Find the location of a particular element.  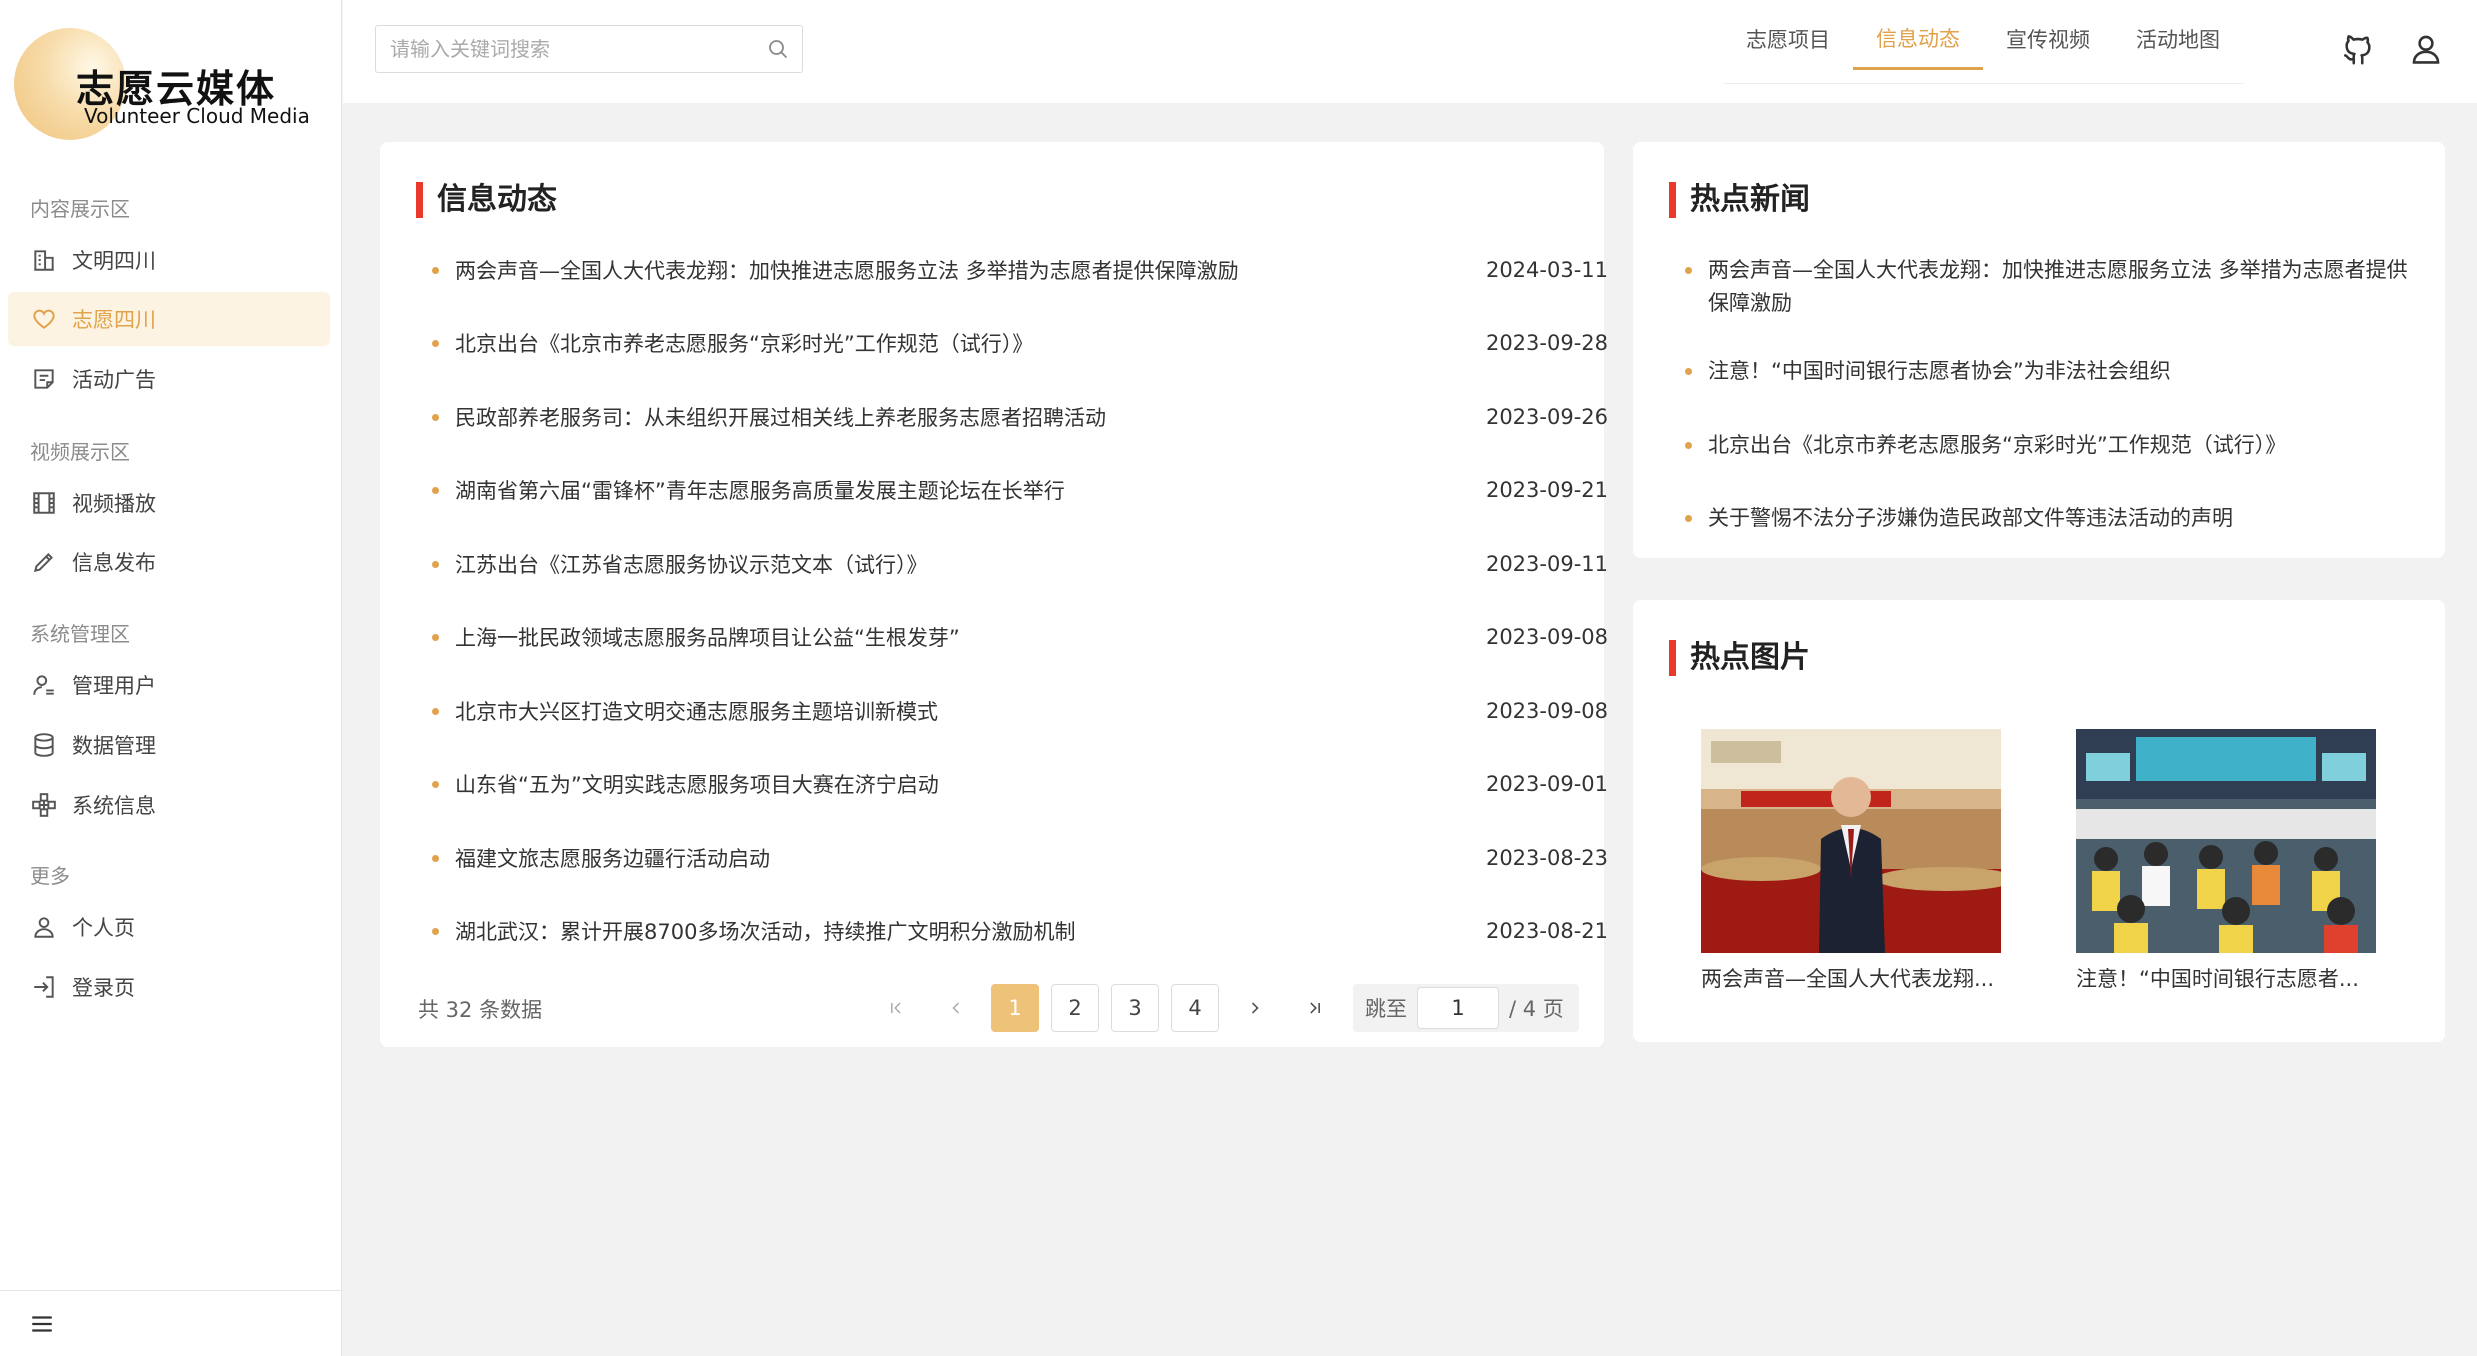

jump-label: 跳至 is located at coordinates (1386, 1009).